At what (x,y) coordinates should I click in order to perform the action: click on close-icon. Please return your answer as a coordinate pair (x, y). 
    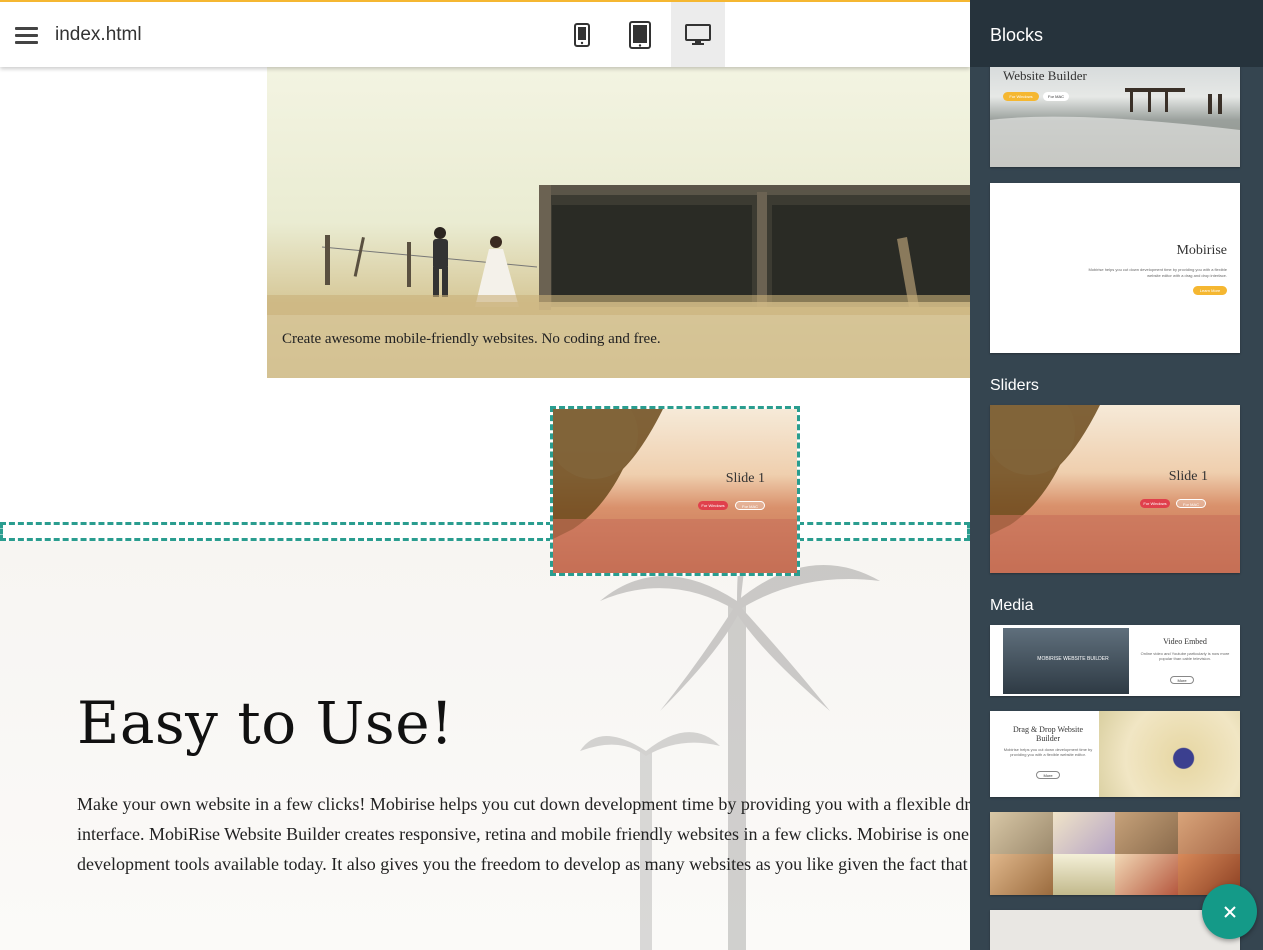
    Looking at the image, I should click on (1229, 911).